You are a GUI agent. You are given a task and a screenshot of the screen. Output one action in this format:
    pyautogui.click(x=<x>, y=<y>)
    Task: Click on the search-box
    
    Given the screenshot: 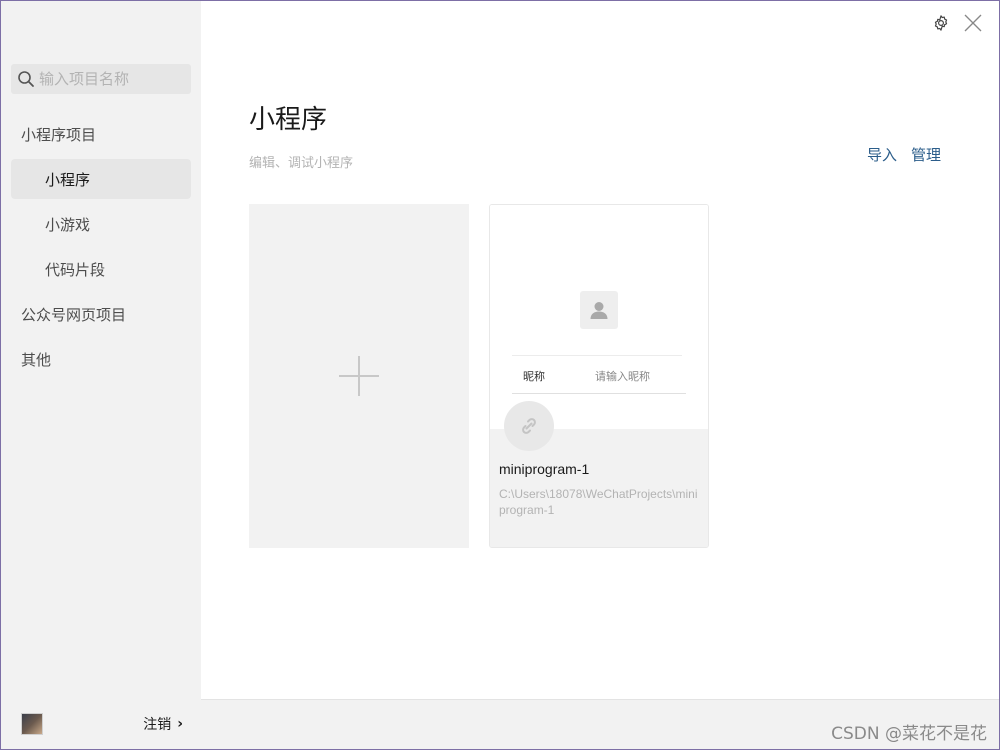 What is the action you would take?
    pyautogui.click(x=101, y=79)
    